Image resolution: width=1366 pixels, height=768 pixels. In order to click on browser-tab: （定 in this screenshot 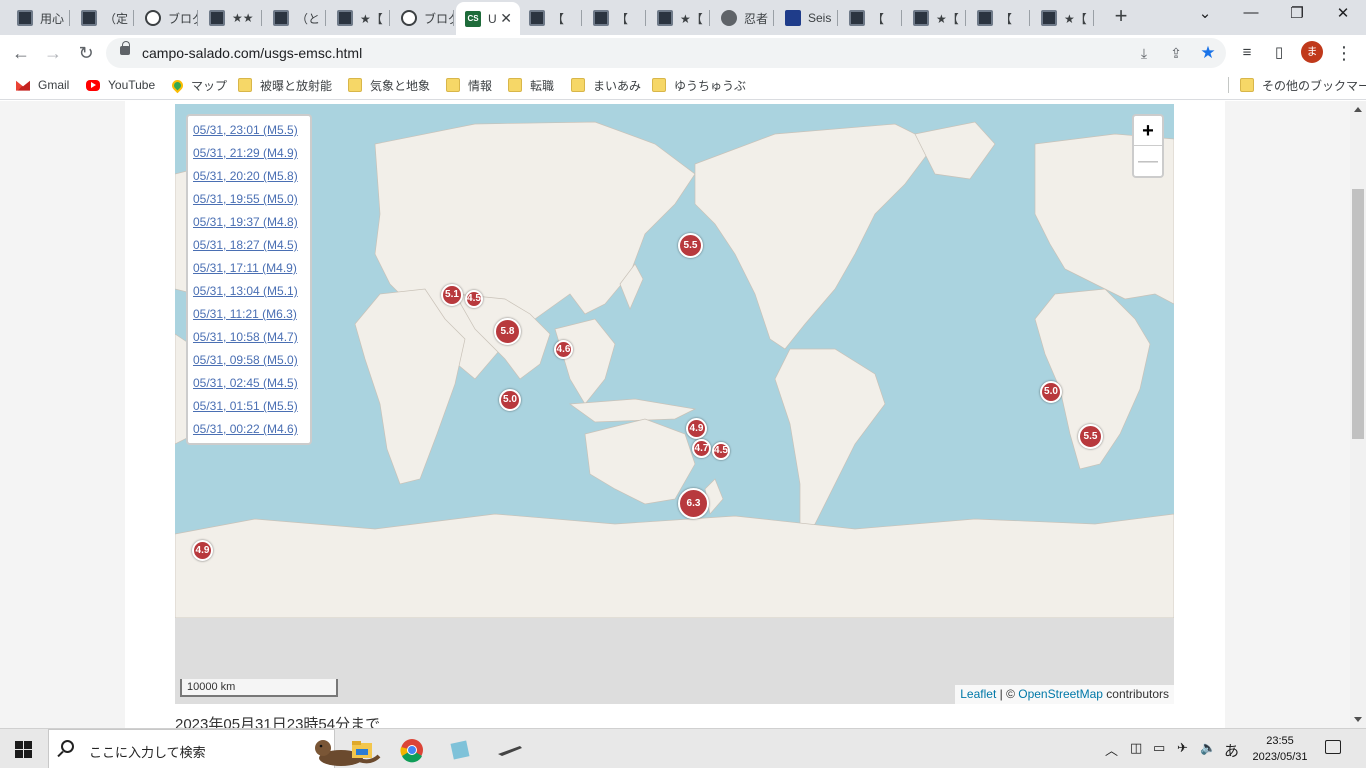, I will do `click(103, 18)`.